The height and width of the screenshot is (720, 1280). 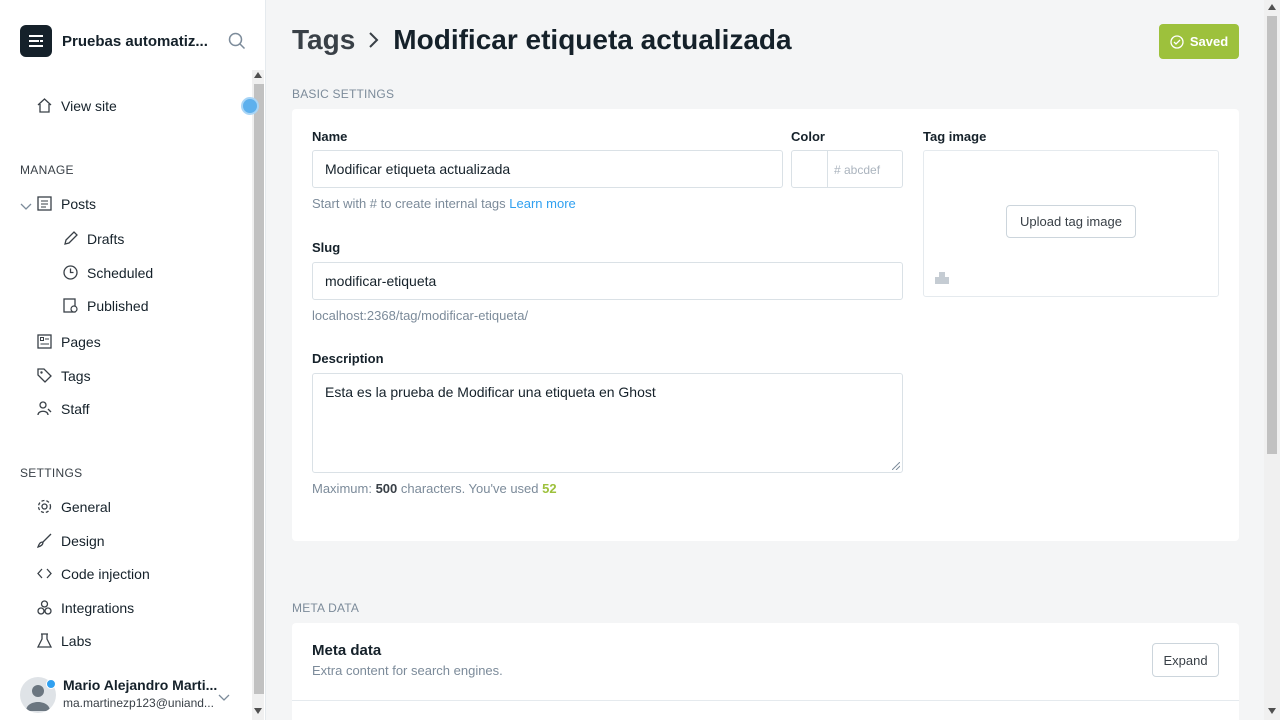 I want to click on meta-data-title: Meta data, so click(x=347, y=650).